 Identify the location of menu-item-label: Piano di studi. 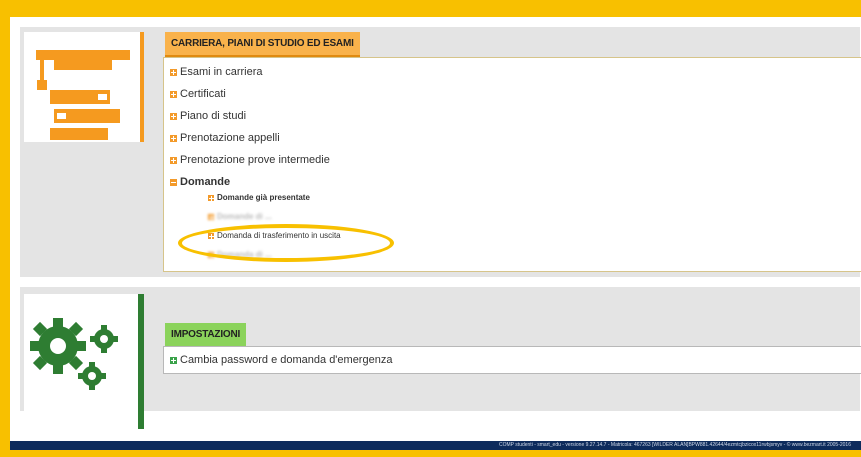
(213, 116).